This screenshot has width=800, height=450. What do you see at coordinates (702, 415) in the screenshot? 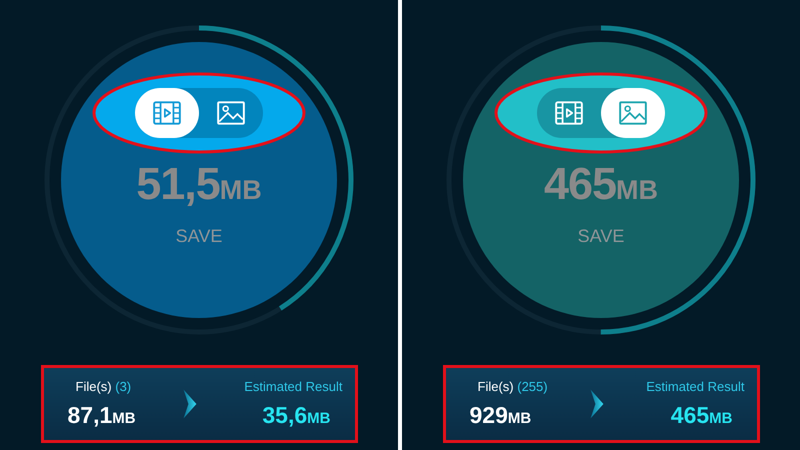
I see `estimated-size: 465MB` at bounding box center [702, 415].